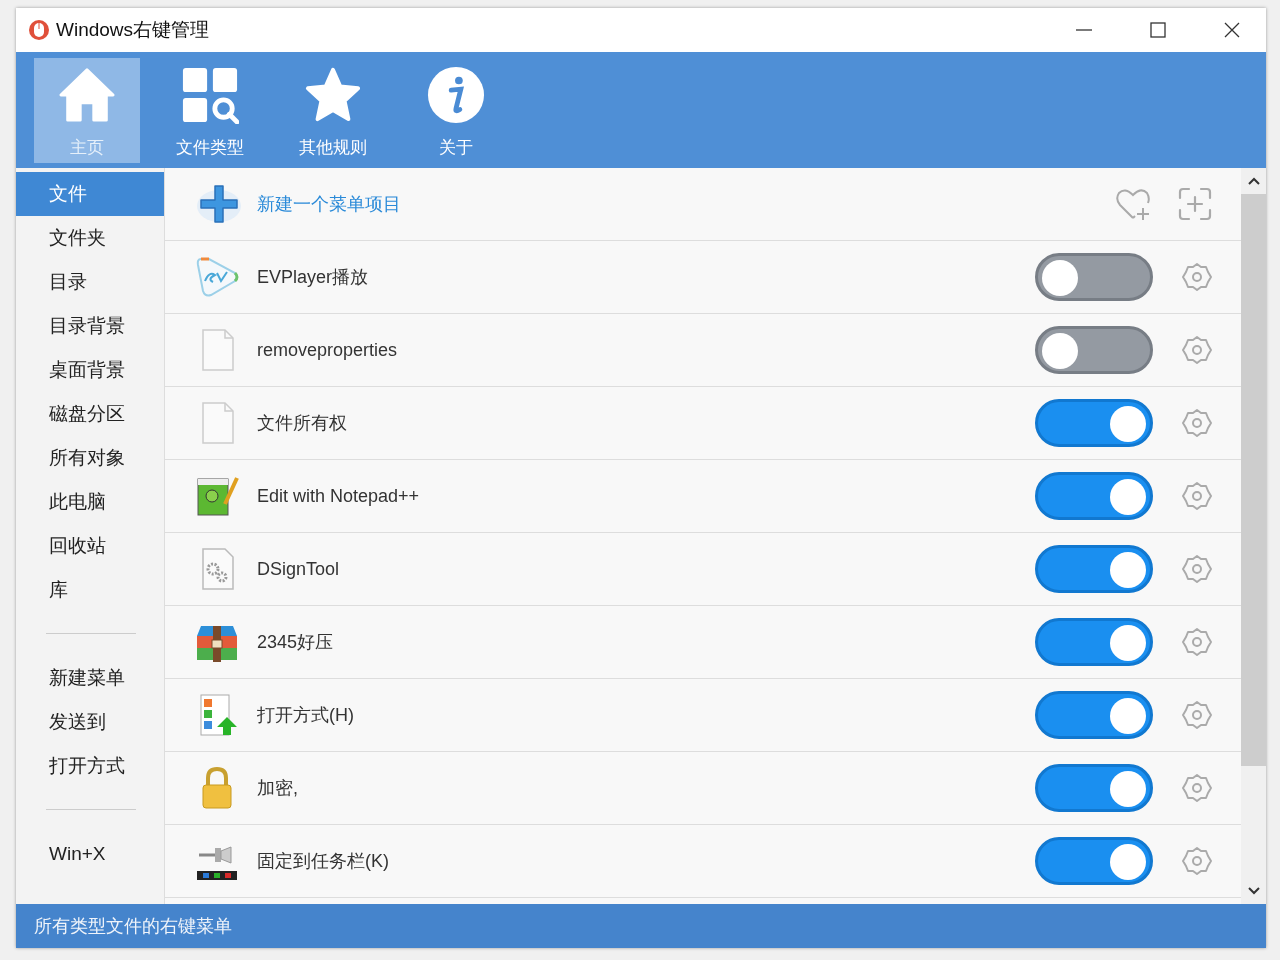 Image resolution: width=1280 pixels, height=960 pixels. Describe the element at coordinates (210, 95) in the screenshot. I see `grid-search-icon` at that location.